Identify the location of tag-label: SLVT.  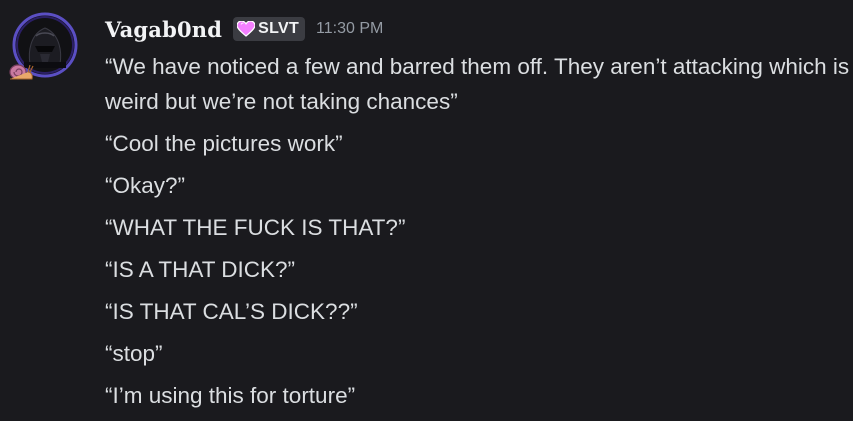
(279, 28).